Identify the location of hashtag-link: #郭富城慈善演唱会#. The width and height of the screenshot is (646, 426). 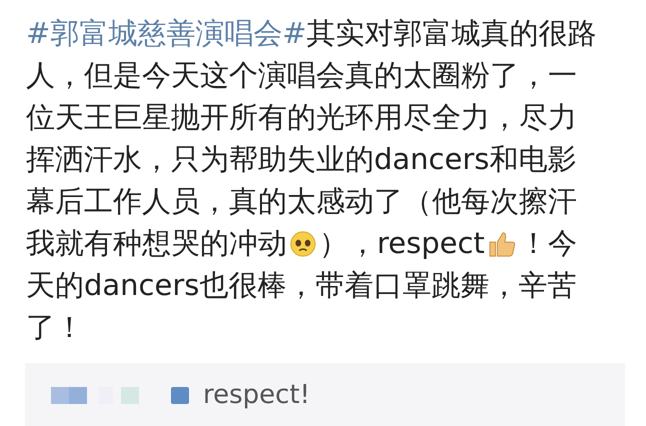
(166, 34).